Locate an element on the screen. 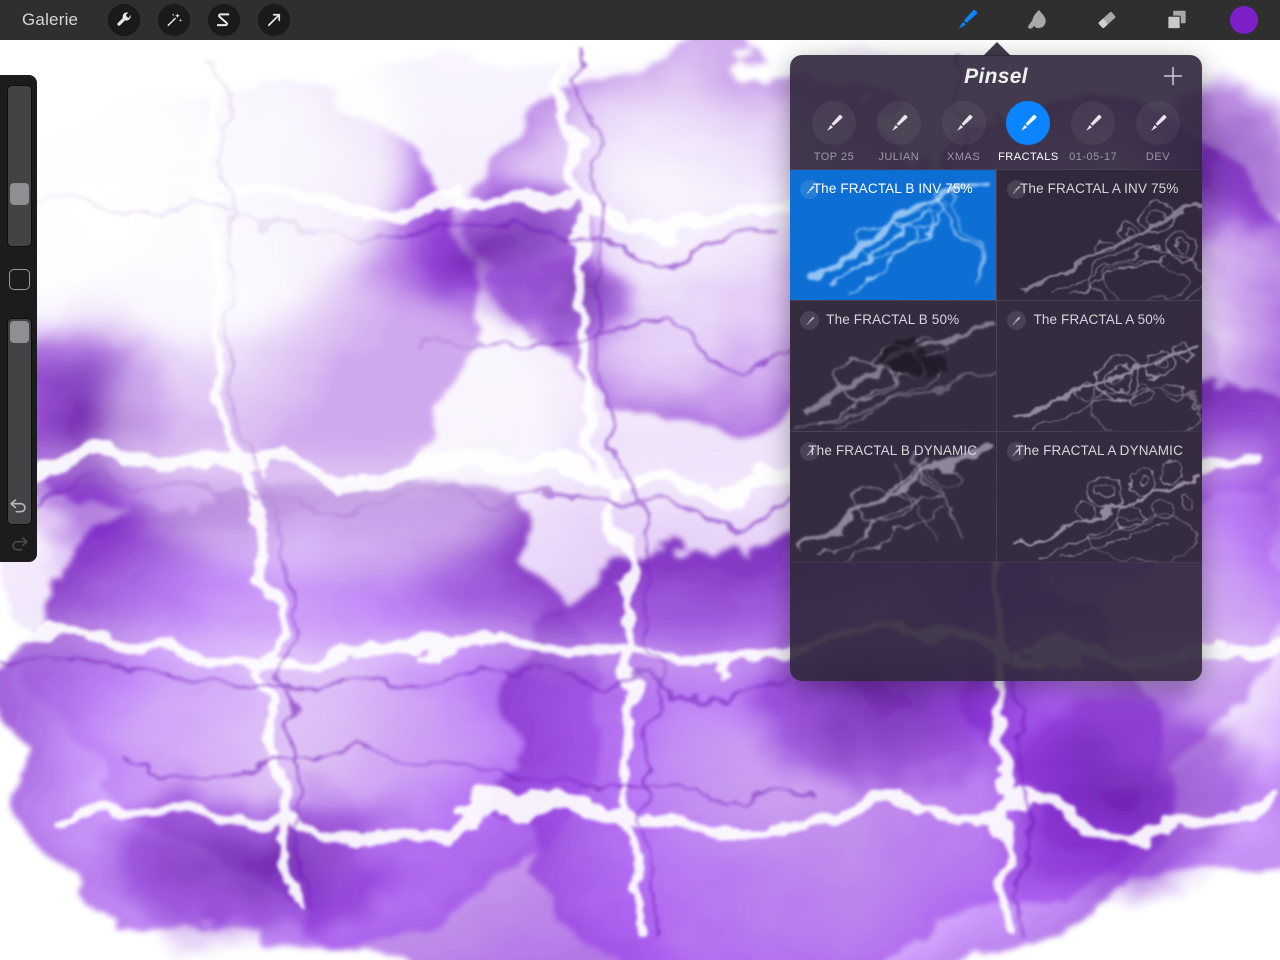 The height and width of the screenshot is (960, 1280). adjustments-button is located at coordinates (174, 20).